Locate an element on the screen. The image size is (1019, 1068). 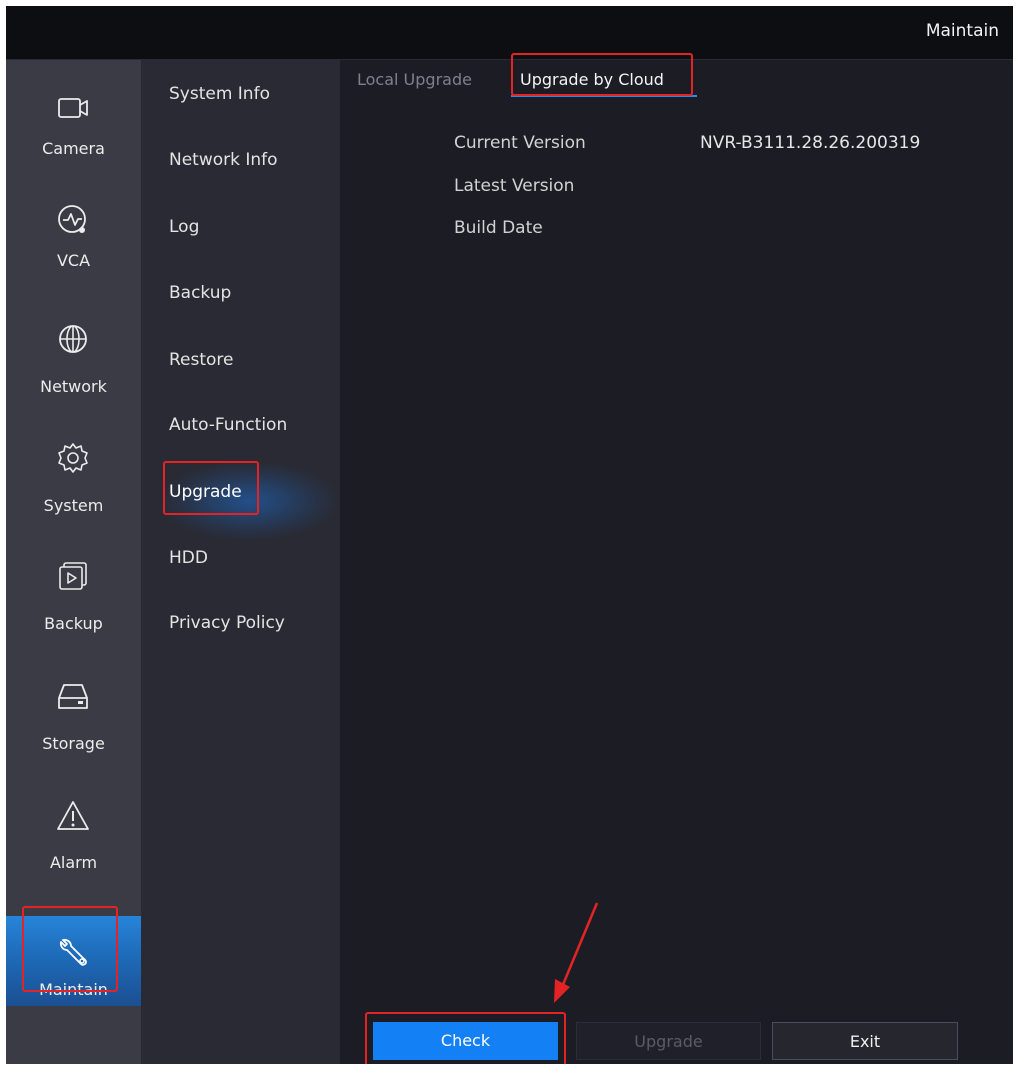
vca-icon is located at coordinates (73, 220).